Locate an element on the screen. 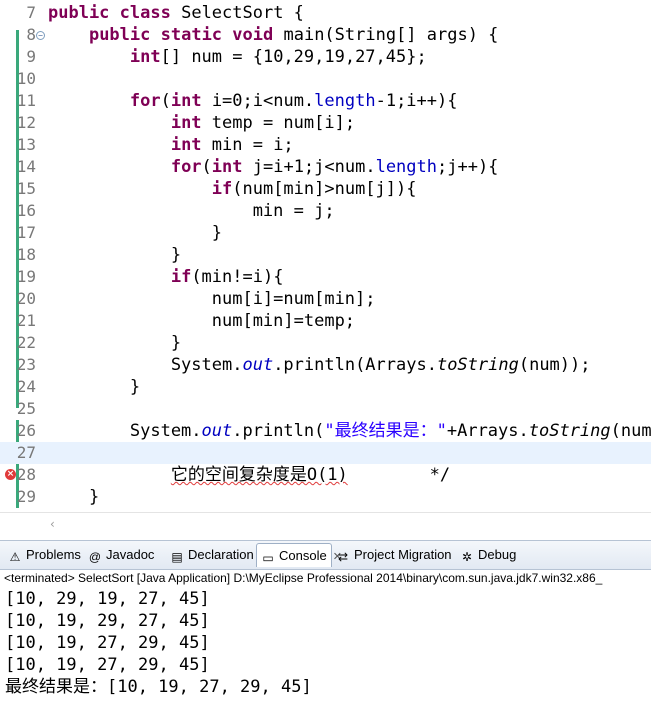  code-line: 19 if(min!=i){ is located at coordinates (325, 277).